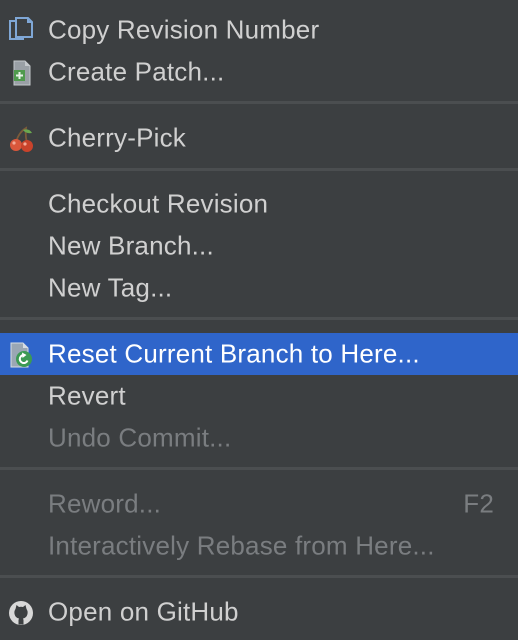  I want to click on menu-item-checkout-revision: Checkout Revision, so click(259, 204).